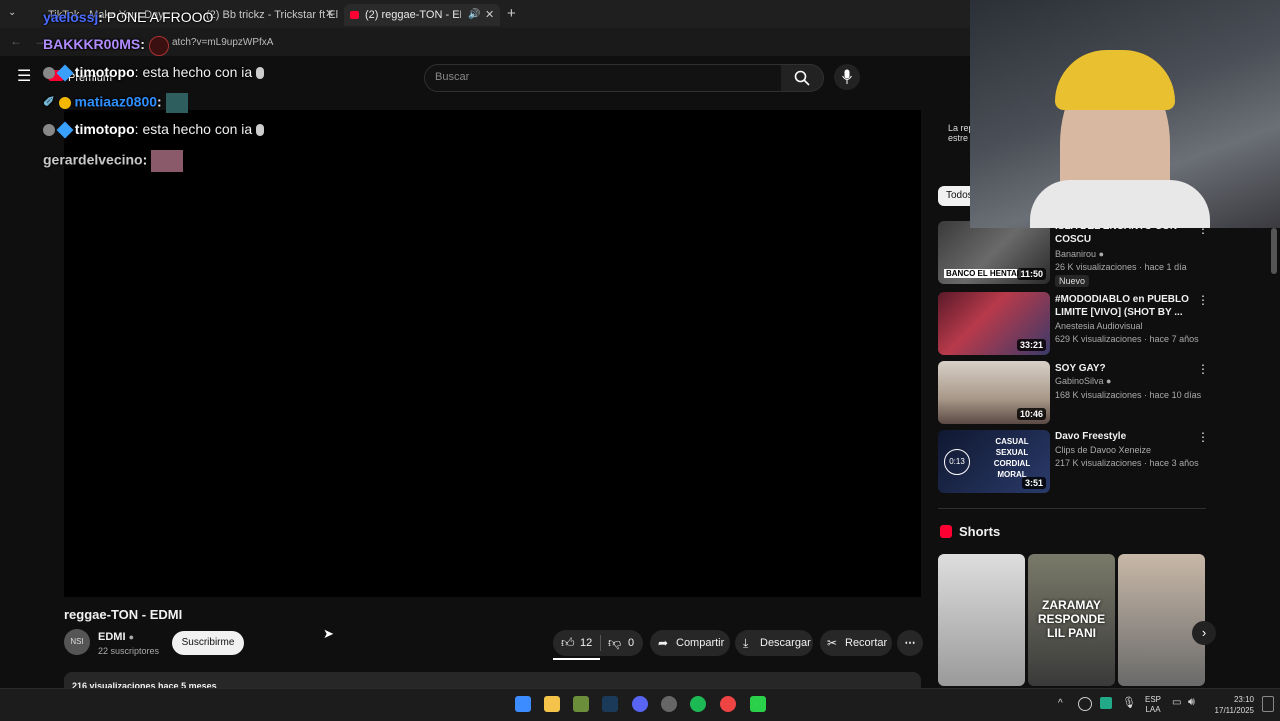 This screenshot has width=1280, height=721. I want to click on streamer-shirt, so click(1120, 204).